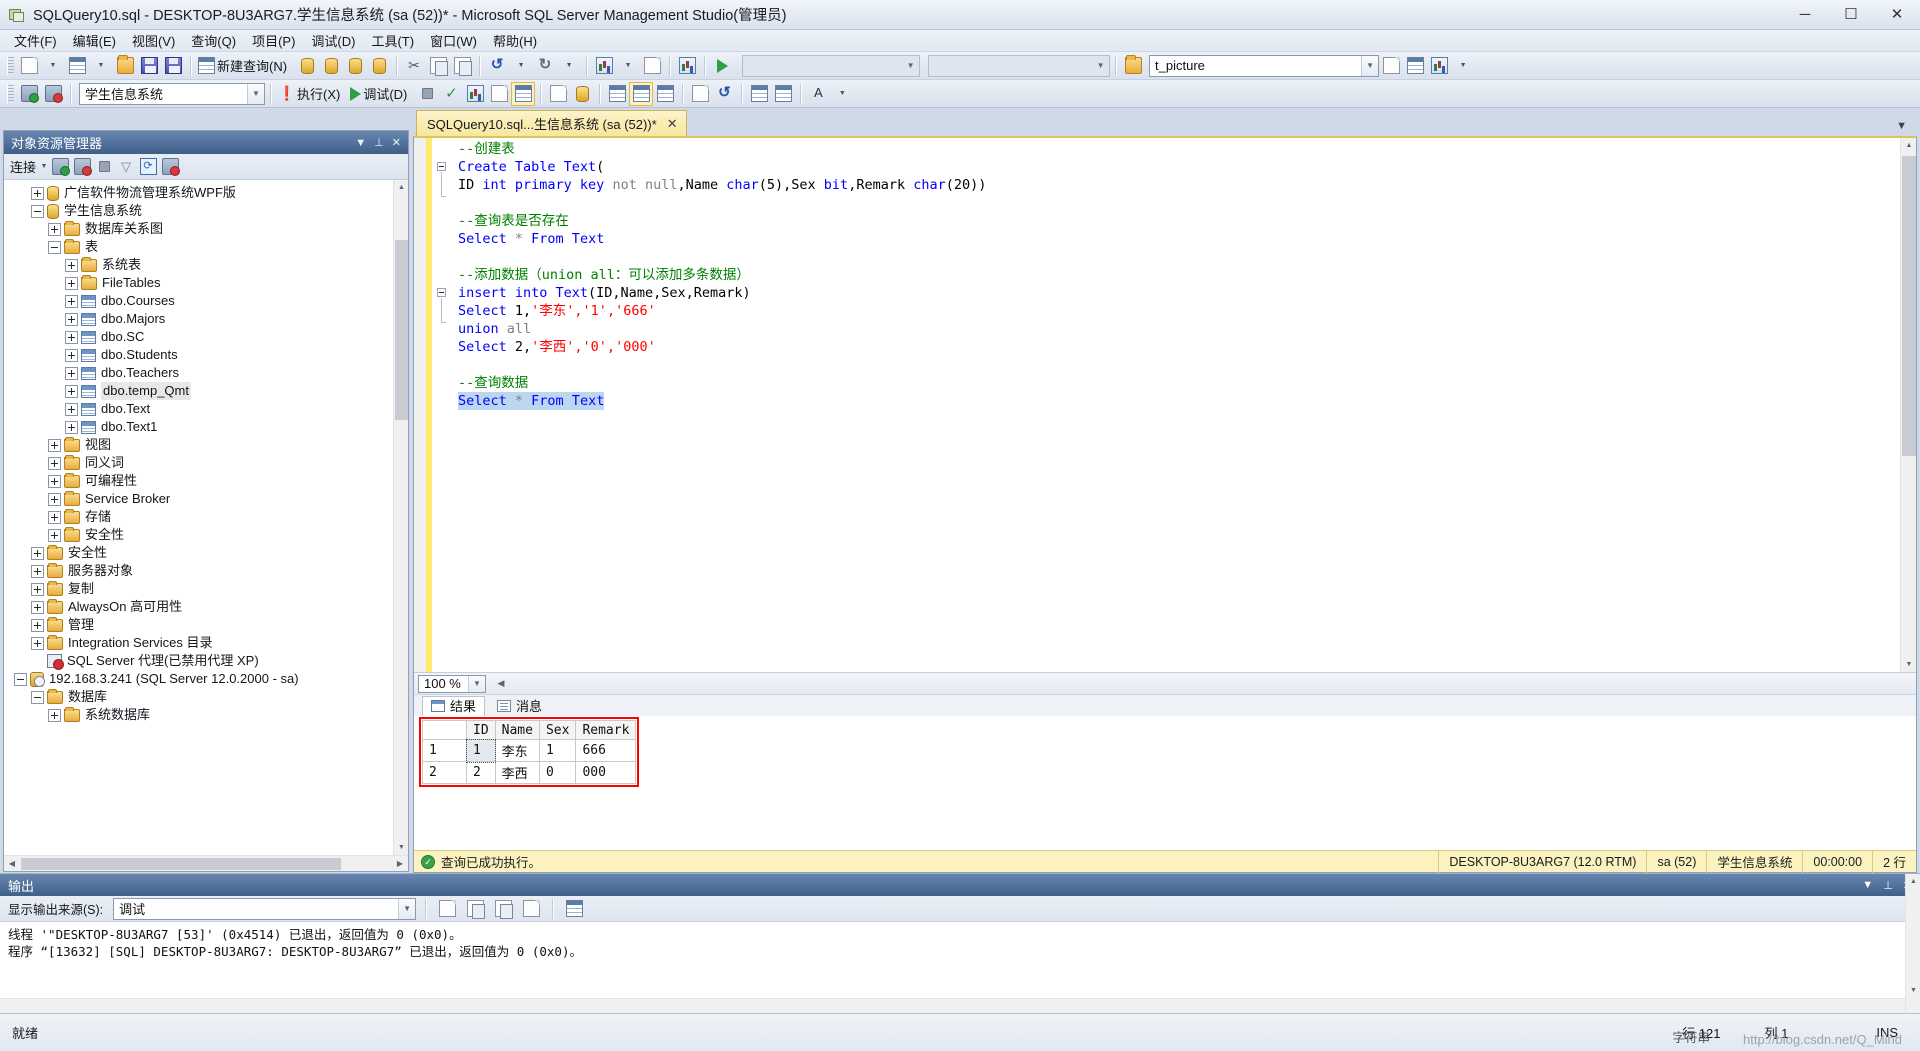  What do you see at coordinates (641, 93) in the screenshot?
I see `results-to-file-button` at bounding box center [641, 93].